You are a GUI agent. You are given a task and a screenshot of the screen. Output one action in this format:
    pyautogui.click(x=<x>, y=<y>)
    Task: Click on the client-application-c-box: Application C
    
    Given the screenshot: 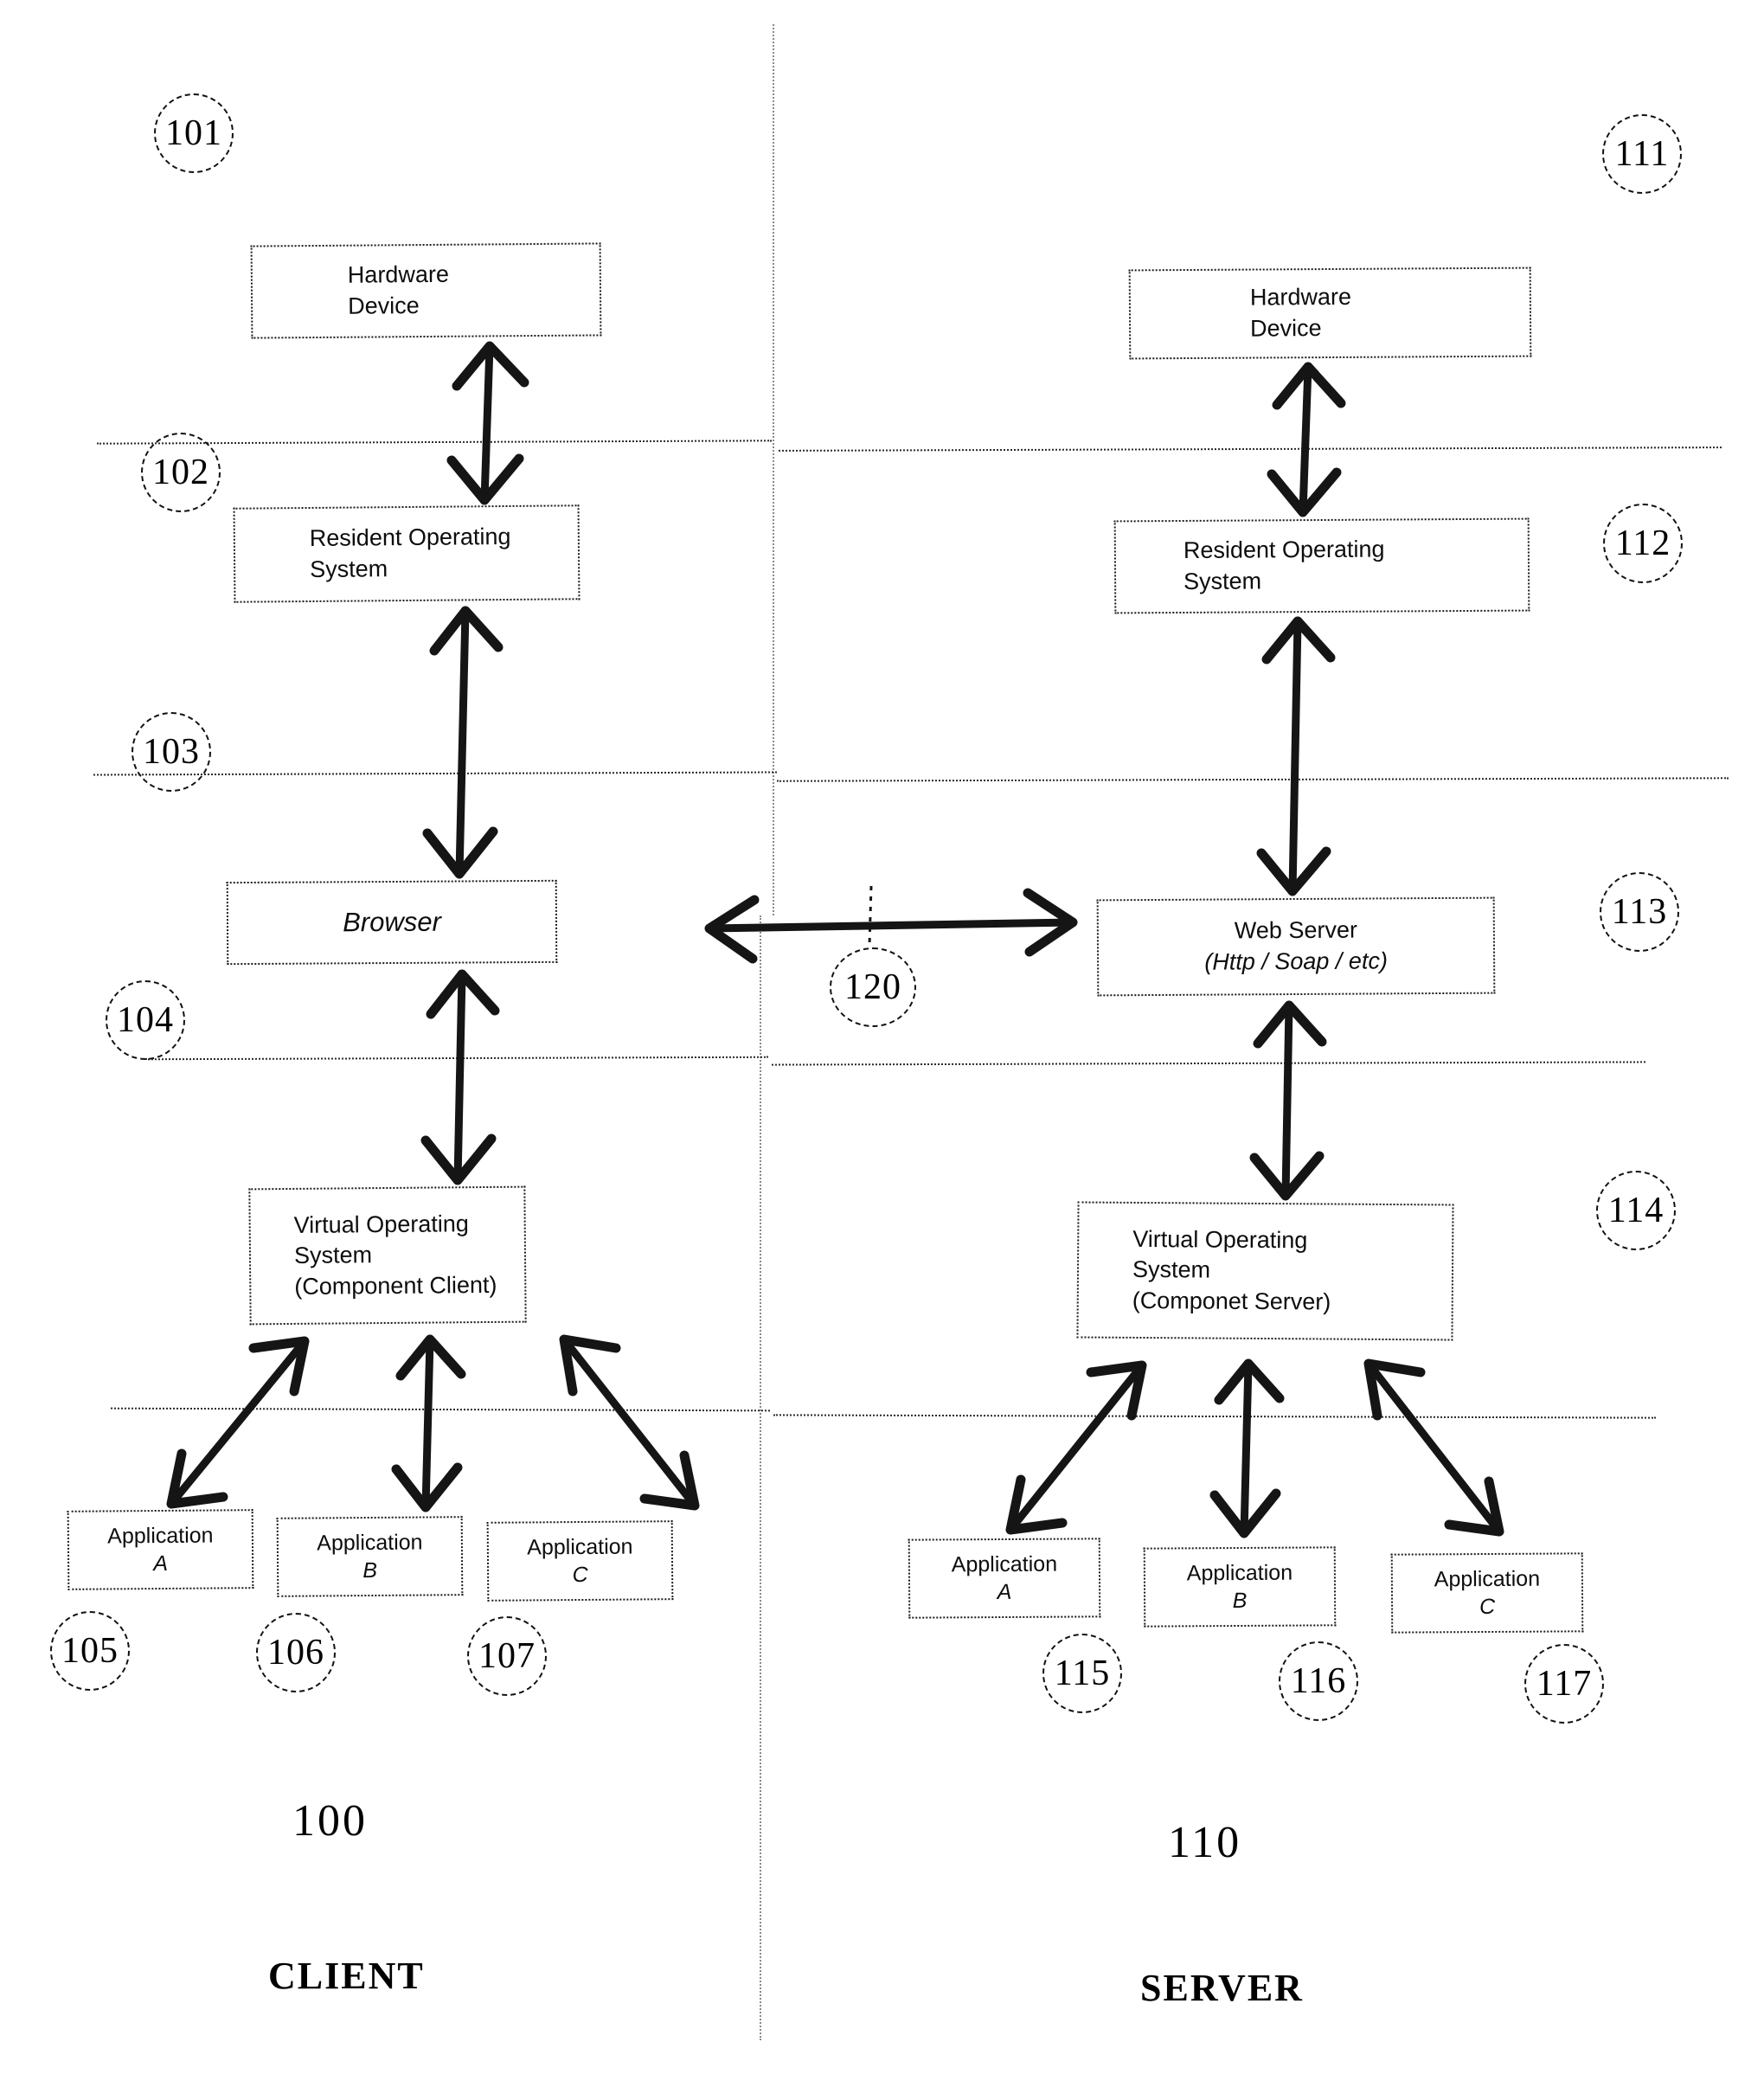 What is the action you would take?
    pyautogui.click(x=580, y=1561)
    